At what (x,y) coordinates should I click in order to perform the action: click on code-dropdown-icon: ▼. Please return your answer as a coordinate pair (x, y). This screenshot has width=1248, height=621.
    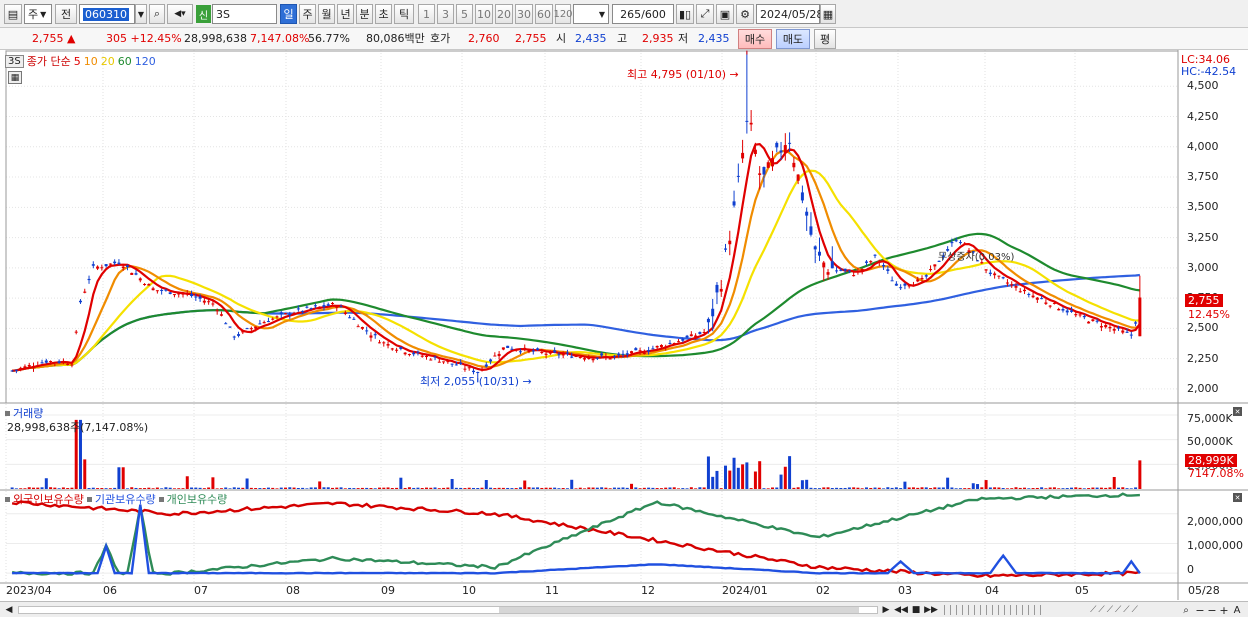
    Looking at the image, I should click on (141, 14).